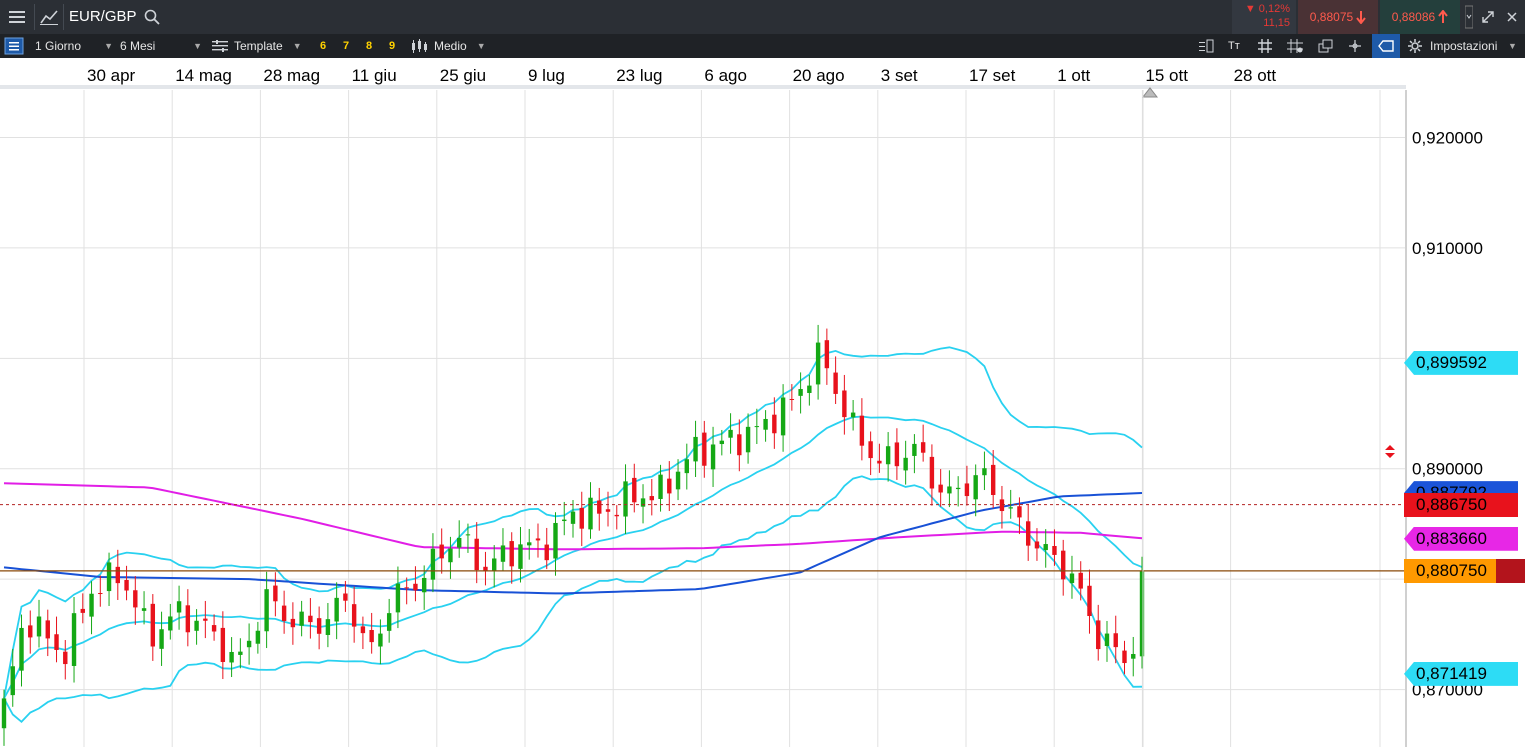  What do you see at coordinates (1447, 137) in the screenshot?
I see `y-tick-label: 0,920000` at bounding box center [1447, 137].